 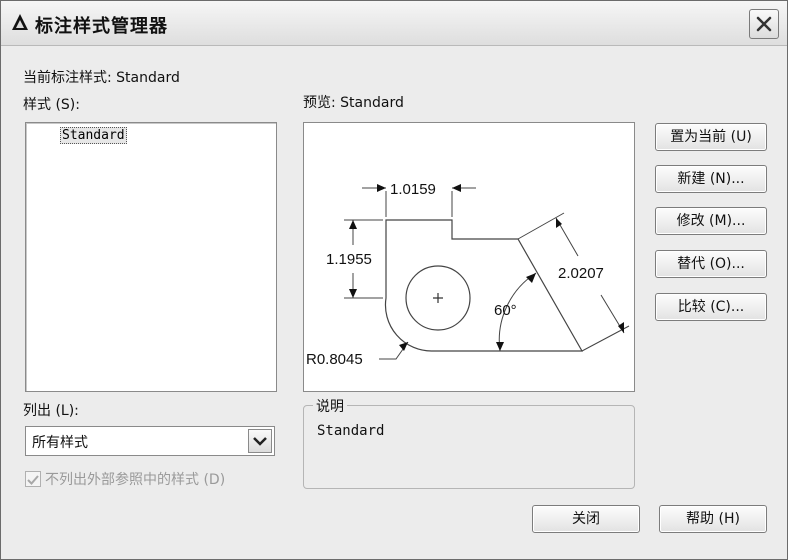 I want to click on chevron-down-icon, so click(x=260, y=441).